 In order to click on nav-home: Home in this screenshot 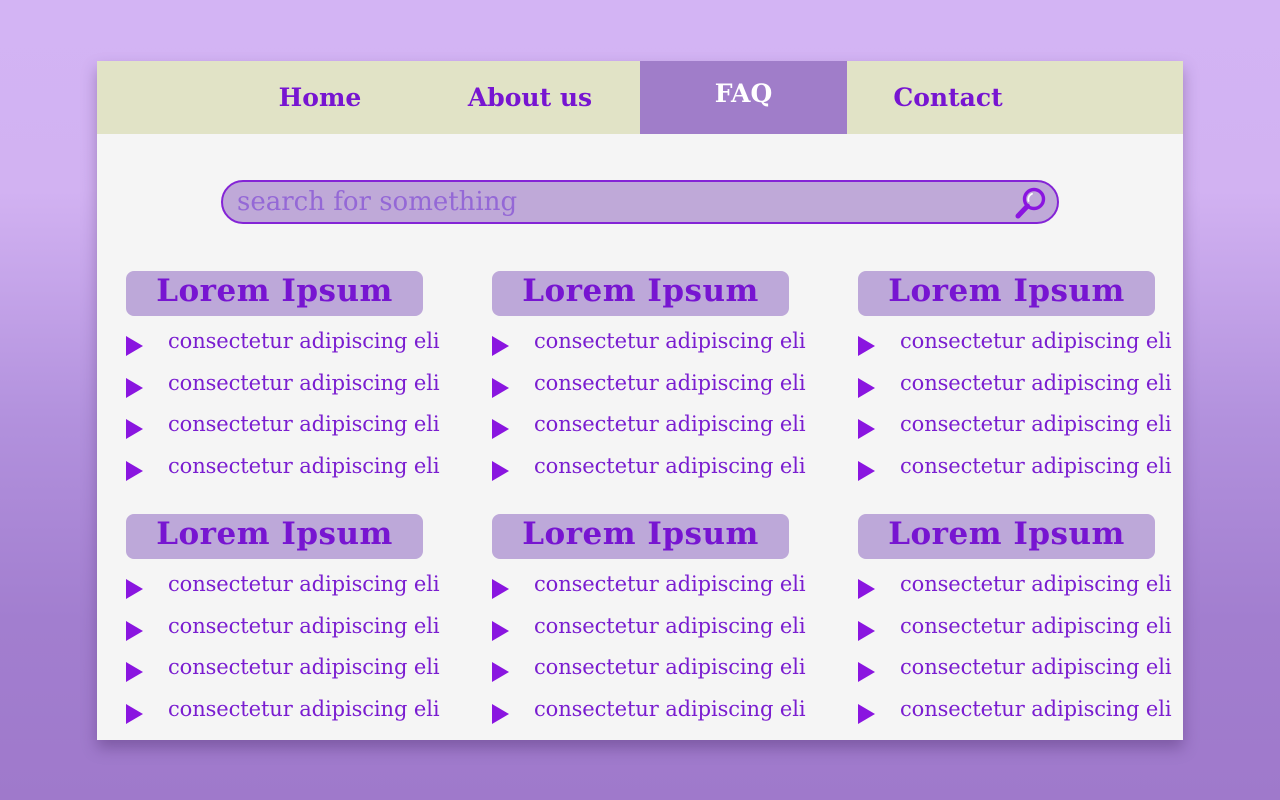, I will do `click(320, 97)`.